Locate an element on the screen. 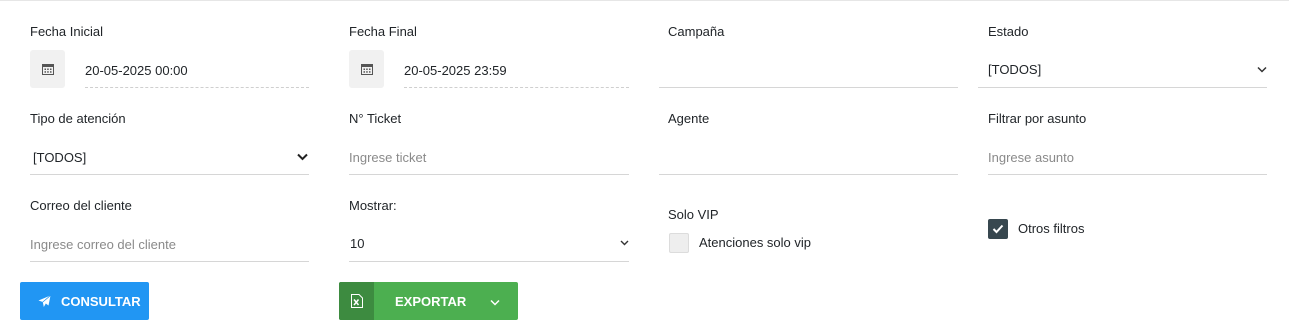 The width and height of the screenshot is (1289, 330). otros-filtros-checkbox is located at coordinates (998, 229).